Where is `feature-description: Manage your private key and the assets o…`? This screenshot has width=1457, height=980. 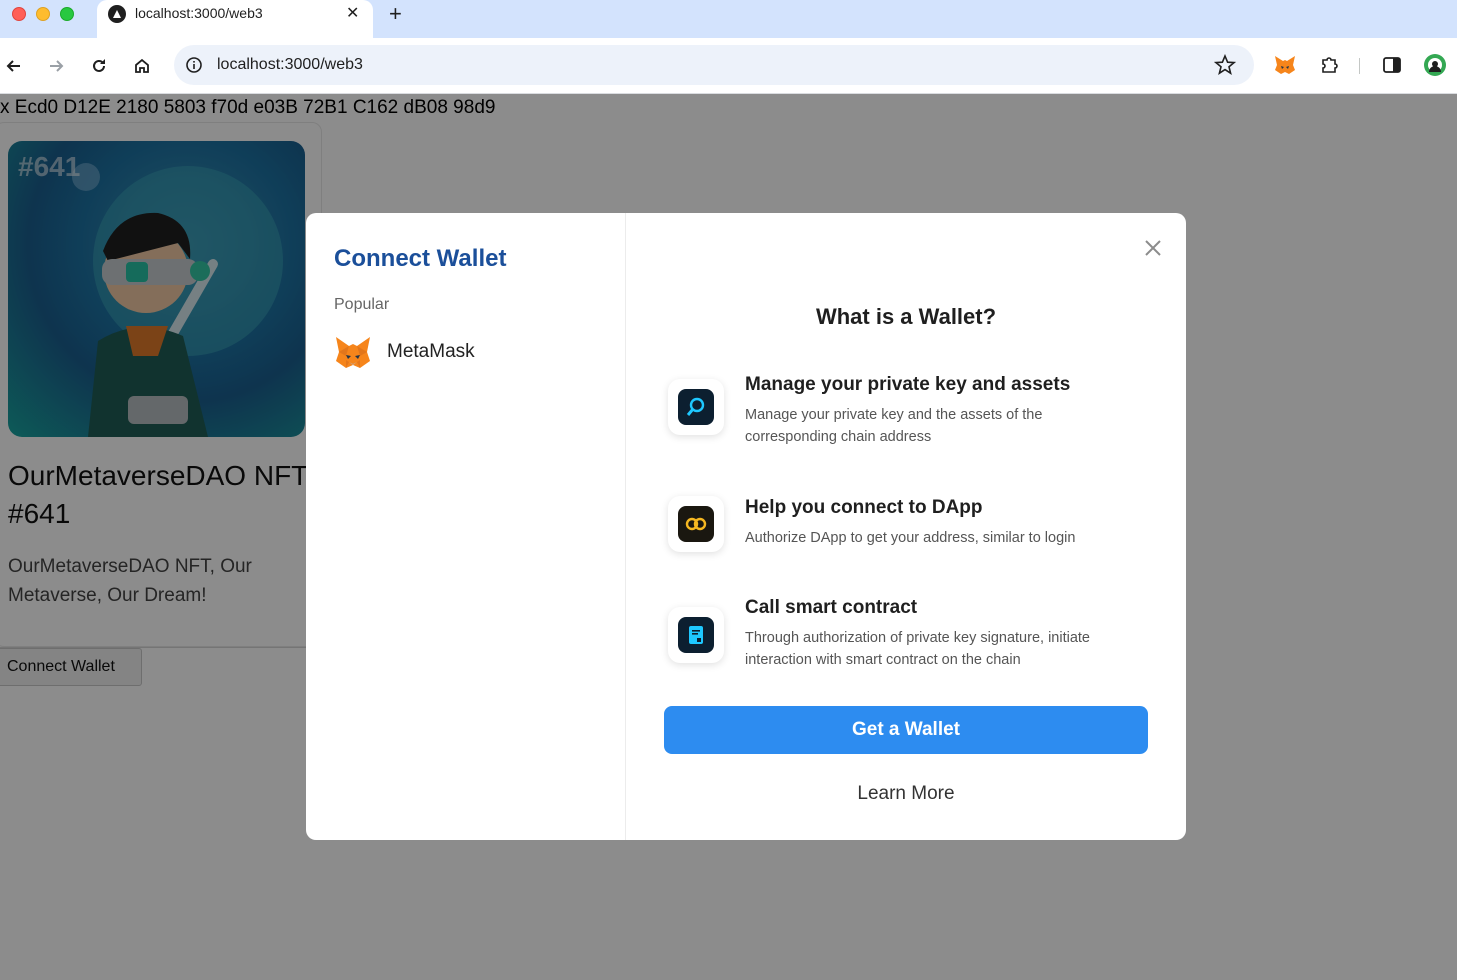
feature-description: Manage your private key and the assets o… is located at coordinates (894, 426).